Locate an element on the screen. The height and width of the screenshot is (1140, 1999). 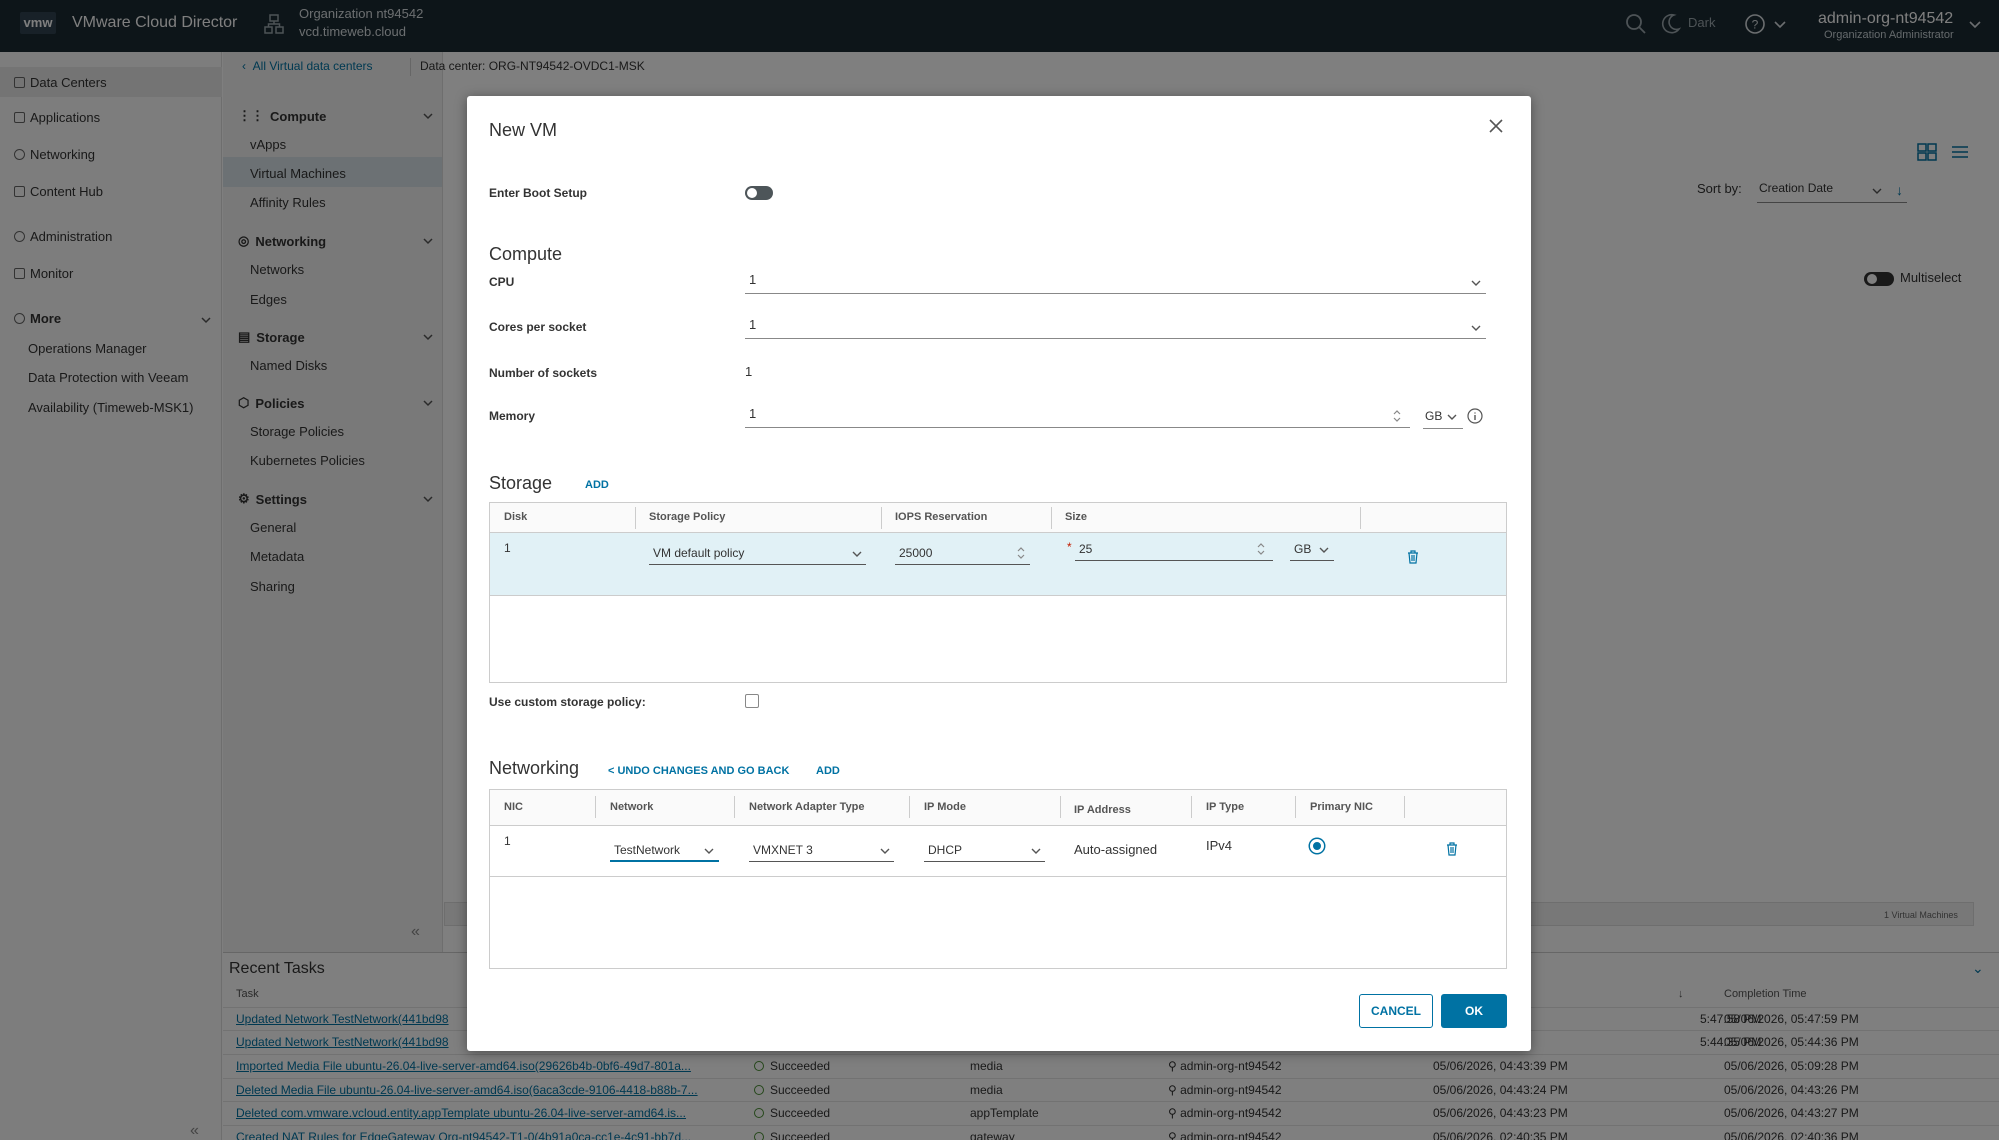
networking-heading: Networking is located at coordinates (534, 768).